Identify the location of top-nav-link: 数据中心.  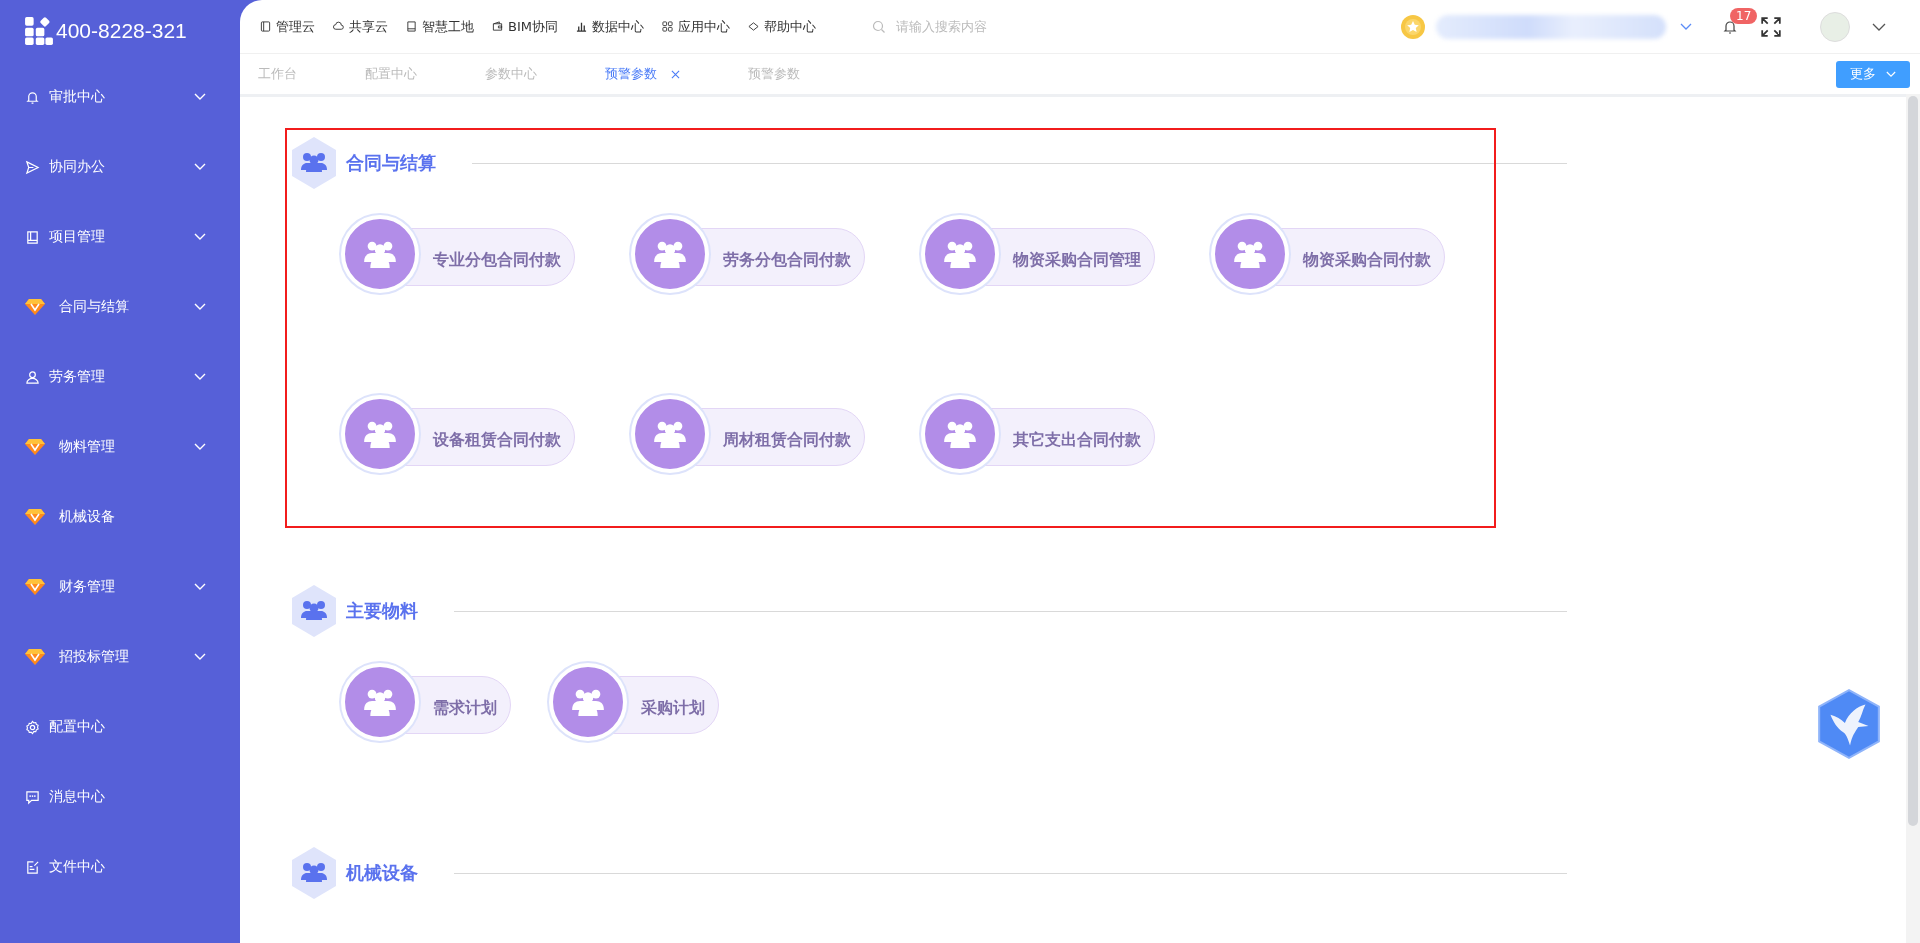
(609, 26).